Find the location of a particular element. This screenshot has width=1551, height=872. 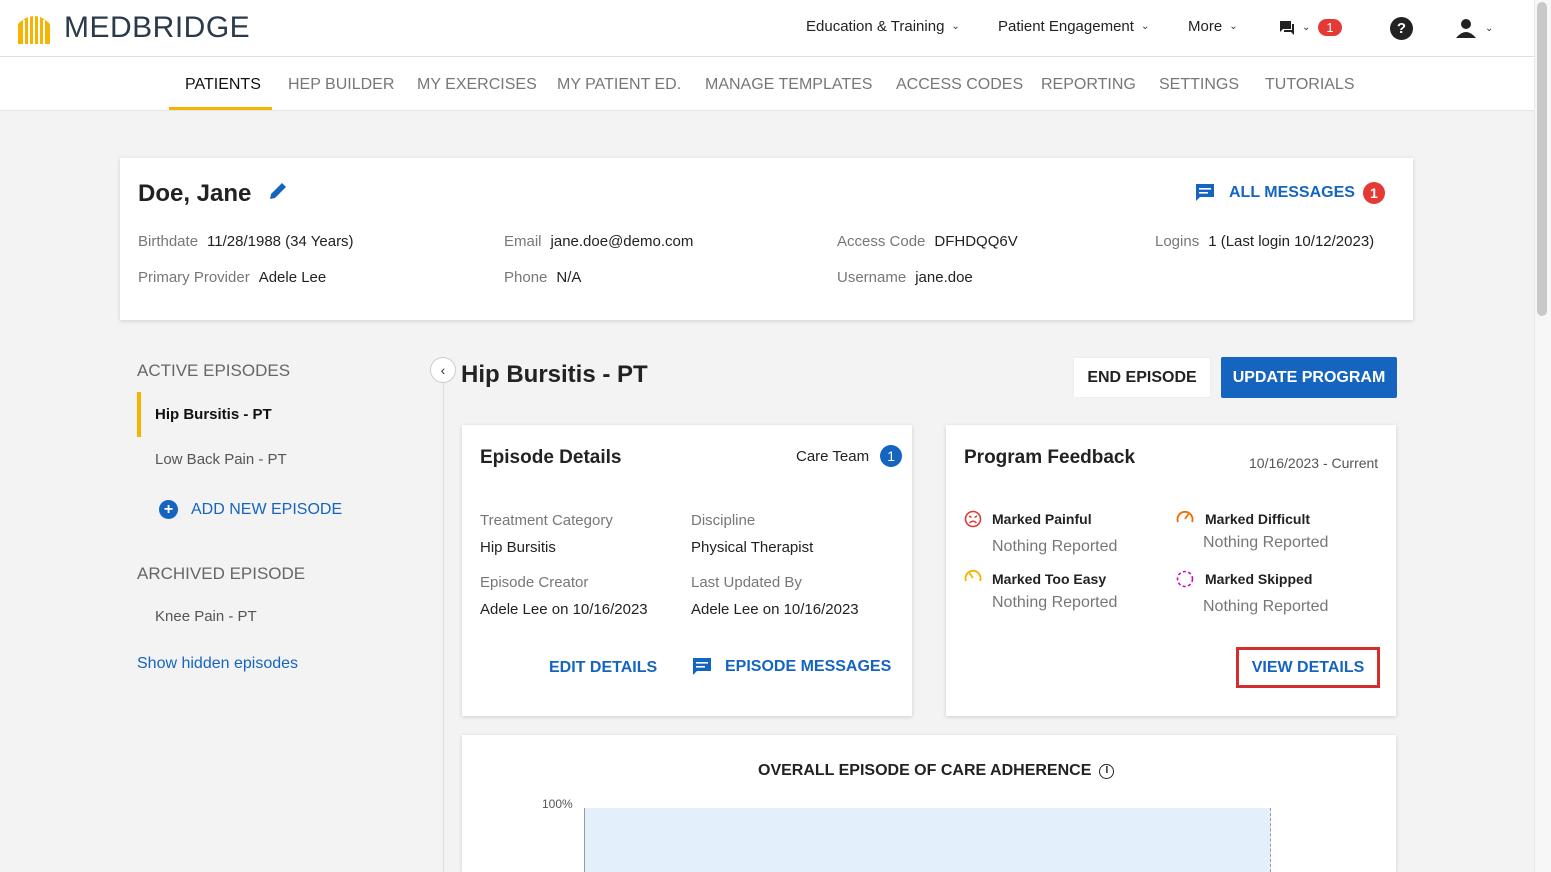

marked-too-easy-label: Marked Too Easy is located at coordinates (1049, 579).